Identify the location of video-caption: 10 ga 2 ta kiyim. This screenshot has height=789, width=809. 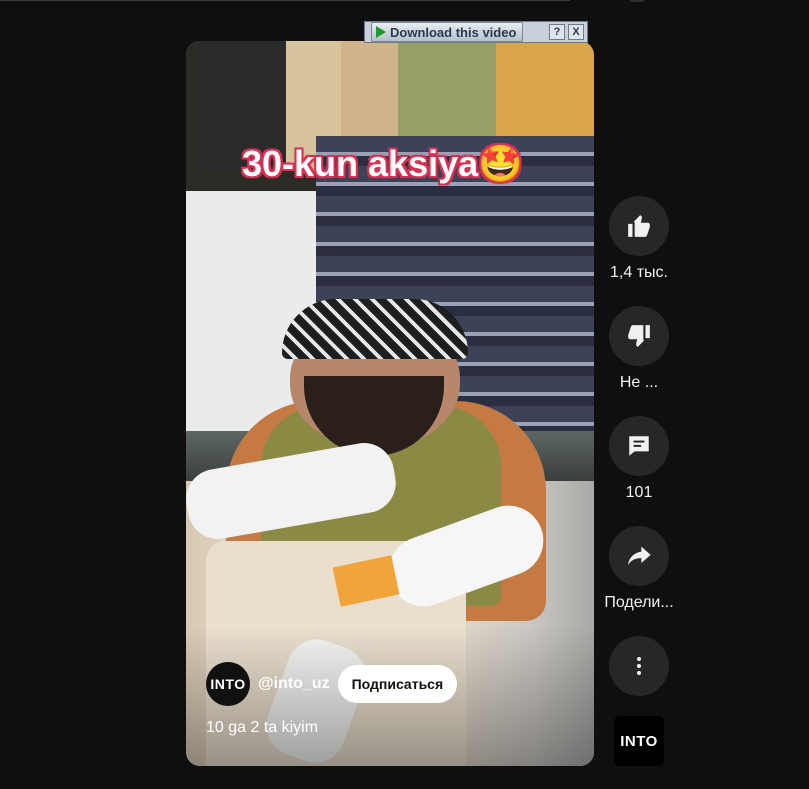
(262, 728).